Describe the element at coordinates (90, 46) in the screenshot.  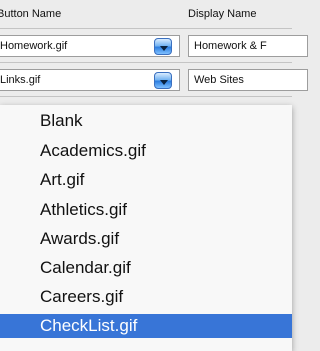
I see `button-image-popup: Homework.gif` at that location.